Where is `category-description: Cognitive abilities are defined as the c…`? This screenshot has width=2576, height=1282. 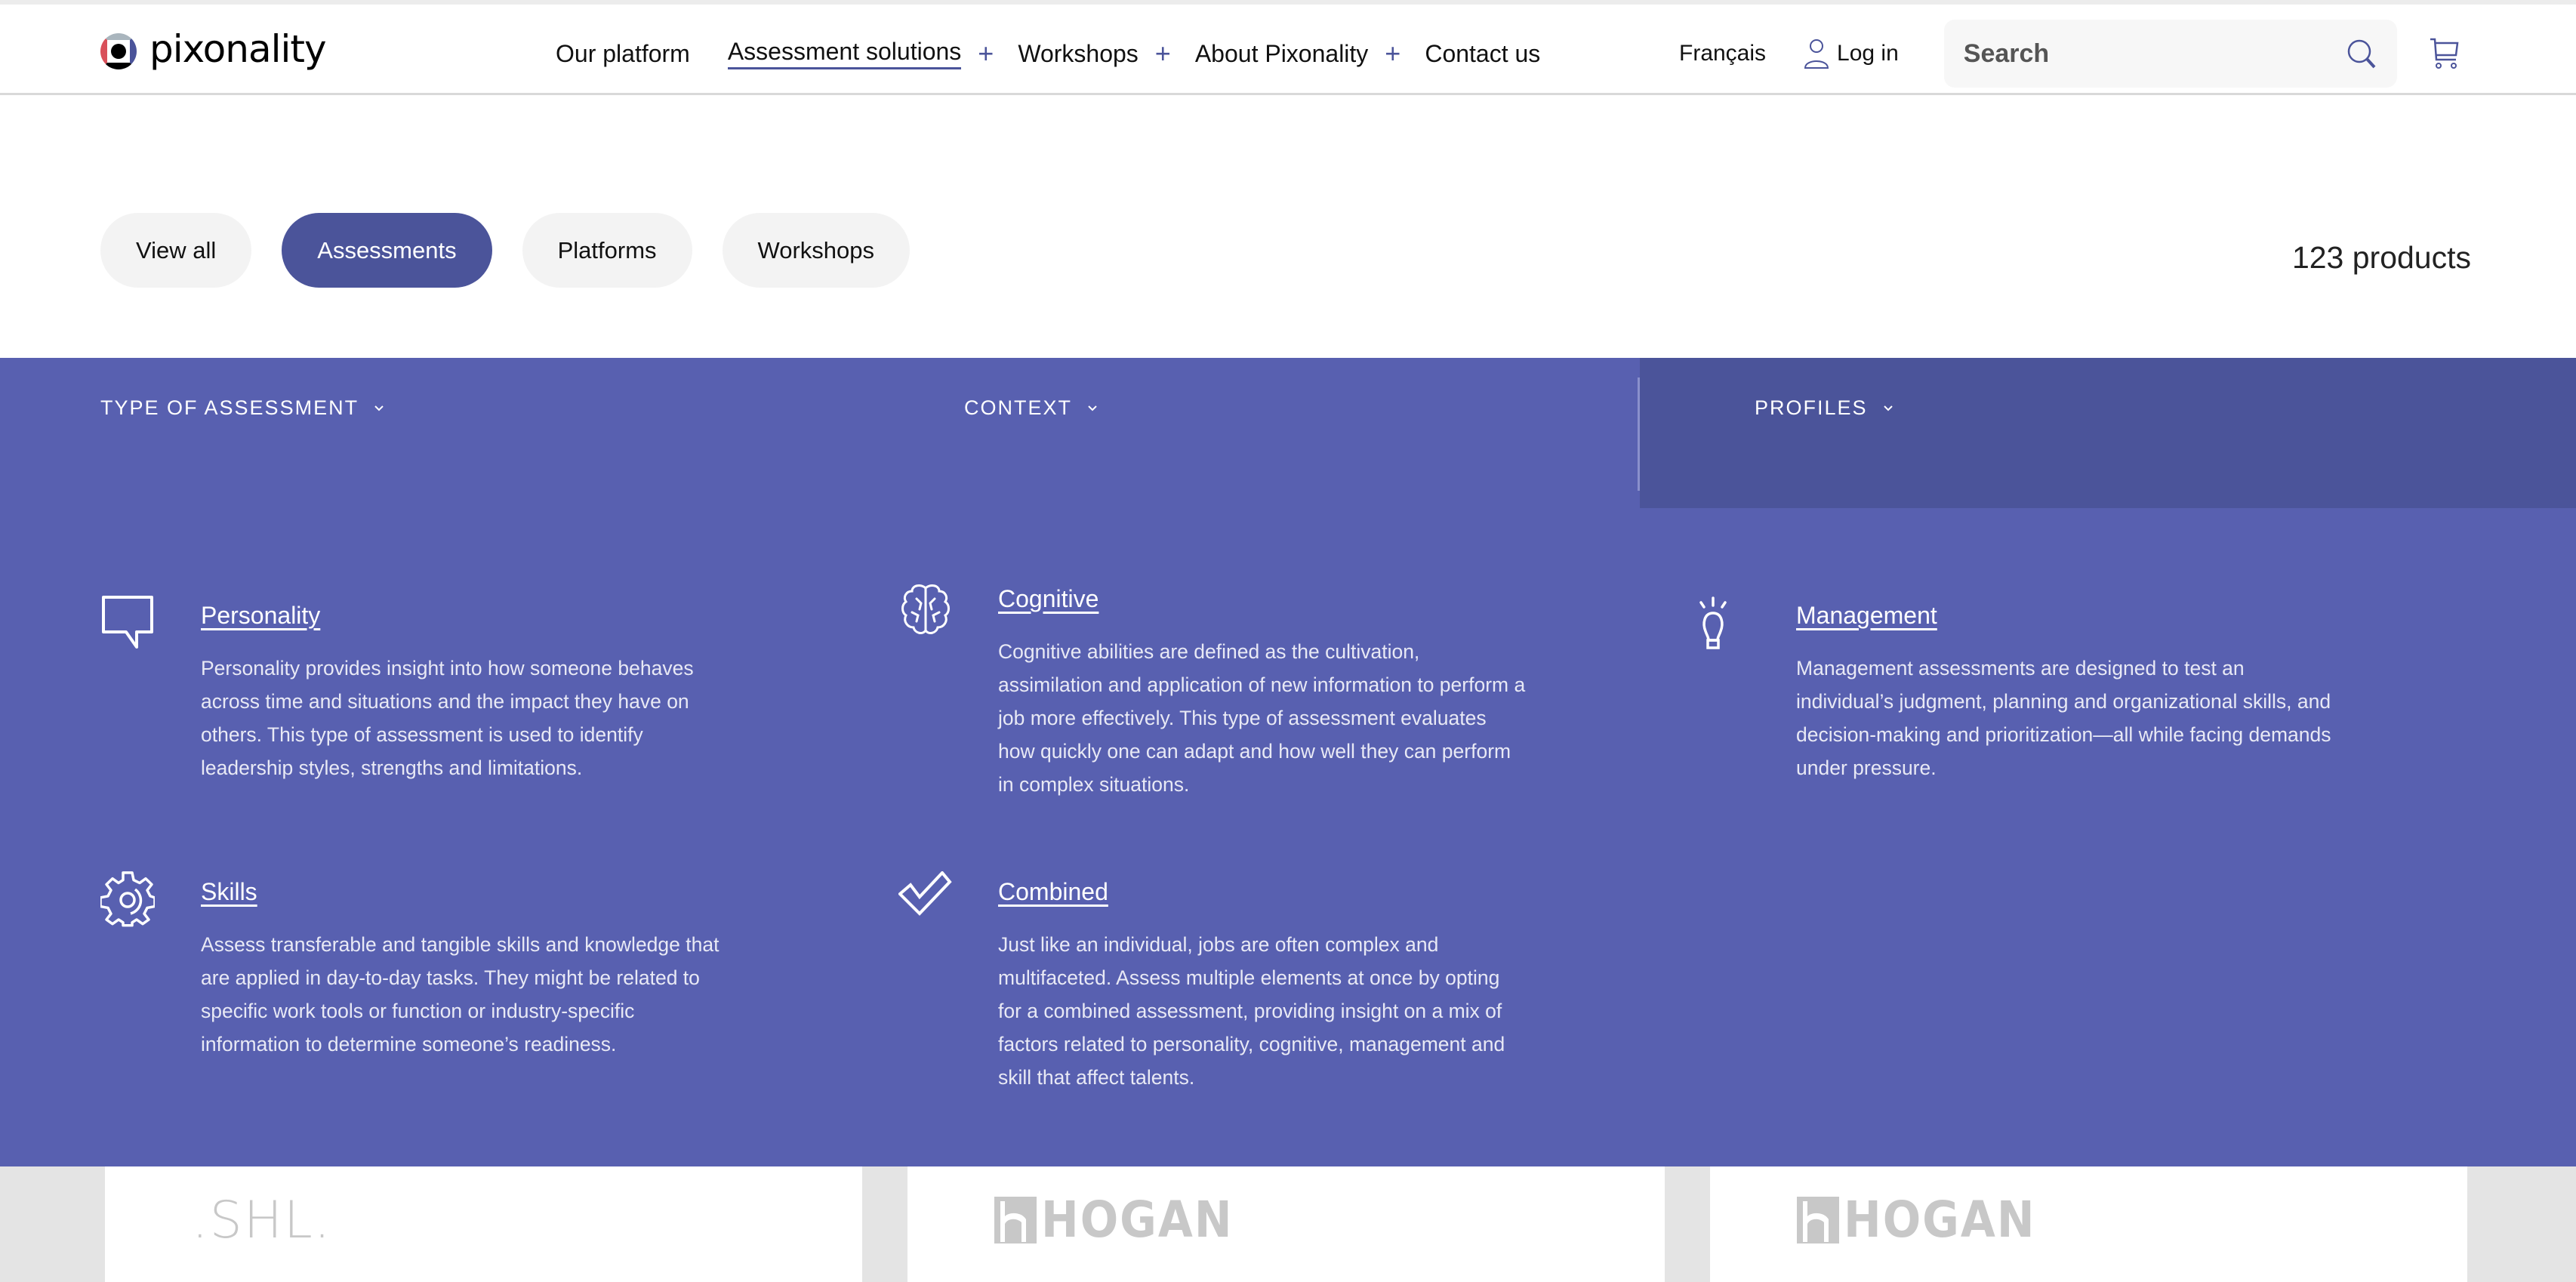 category-description: Cognitive abilities are defined as the c… is located at coordinates (1262, 718).